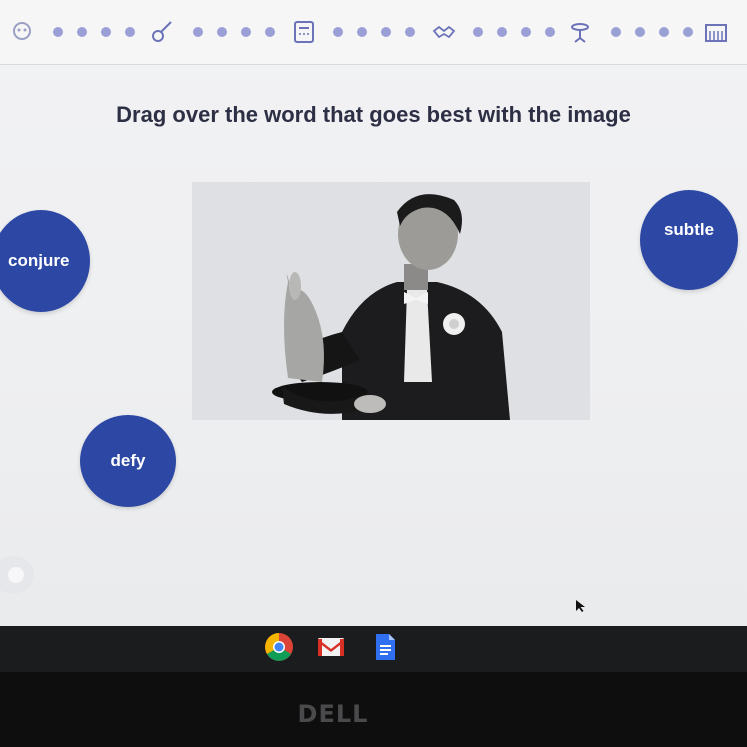 Image resolution: width=747 pixels, height=747 pixels. What do you see at coordinates (279, 647) in the screenshot?
I see `chrome-icon` at bounding box center [279, 647].